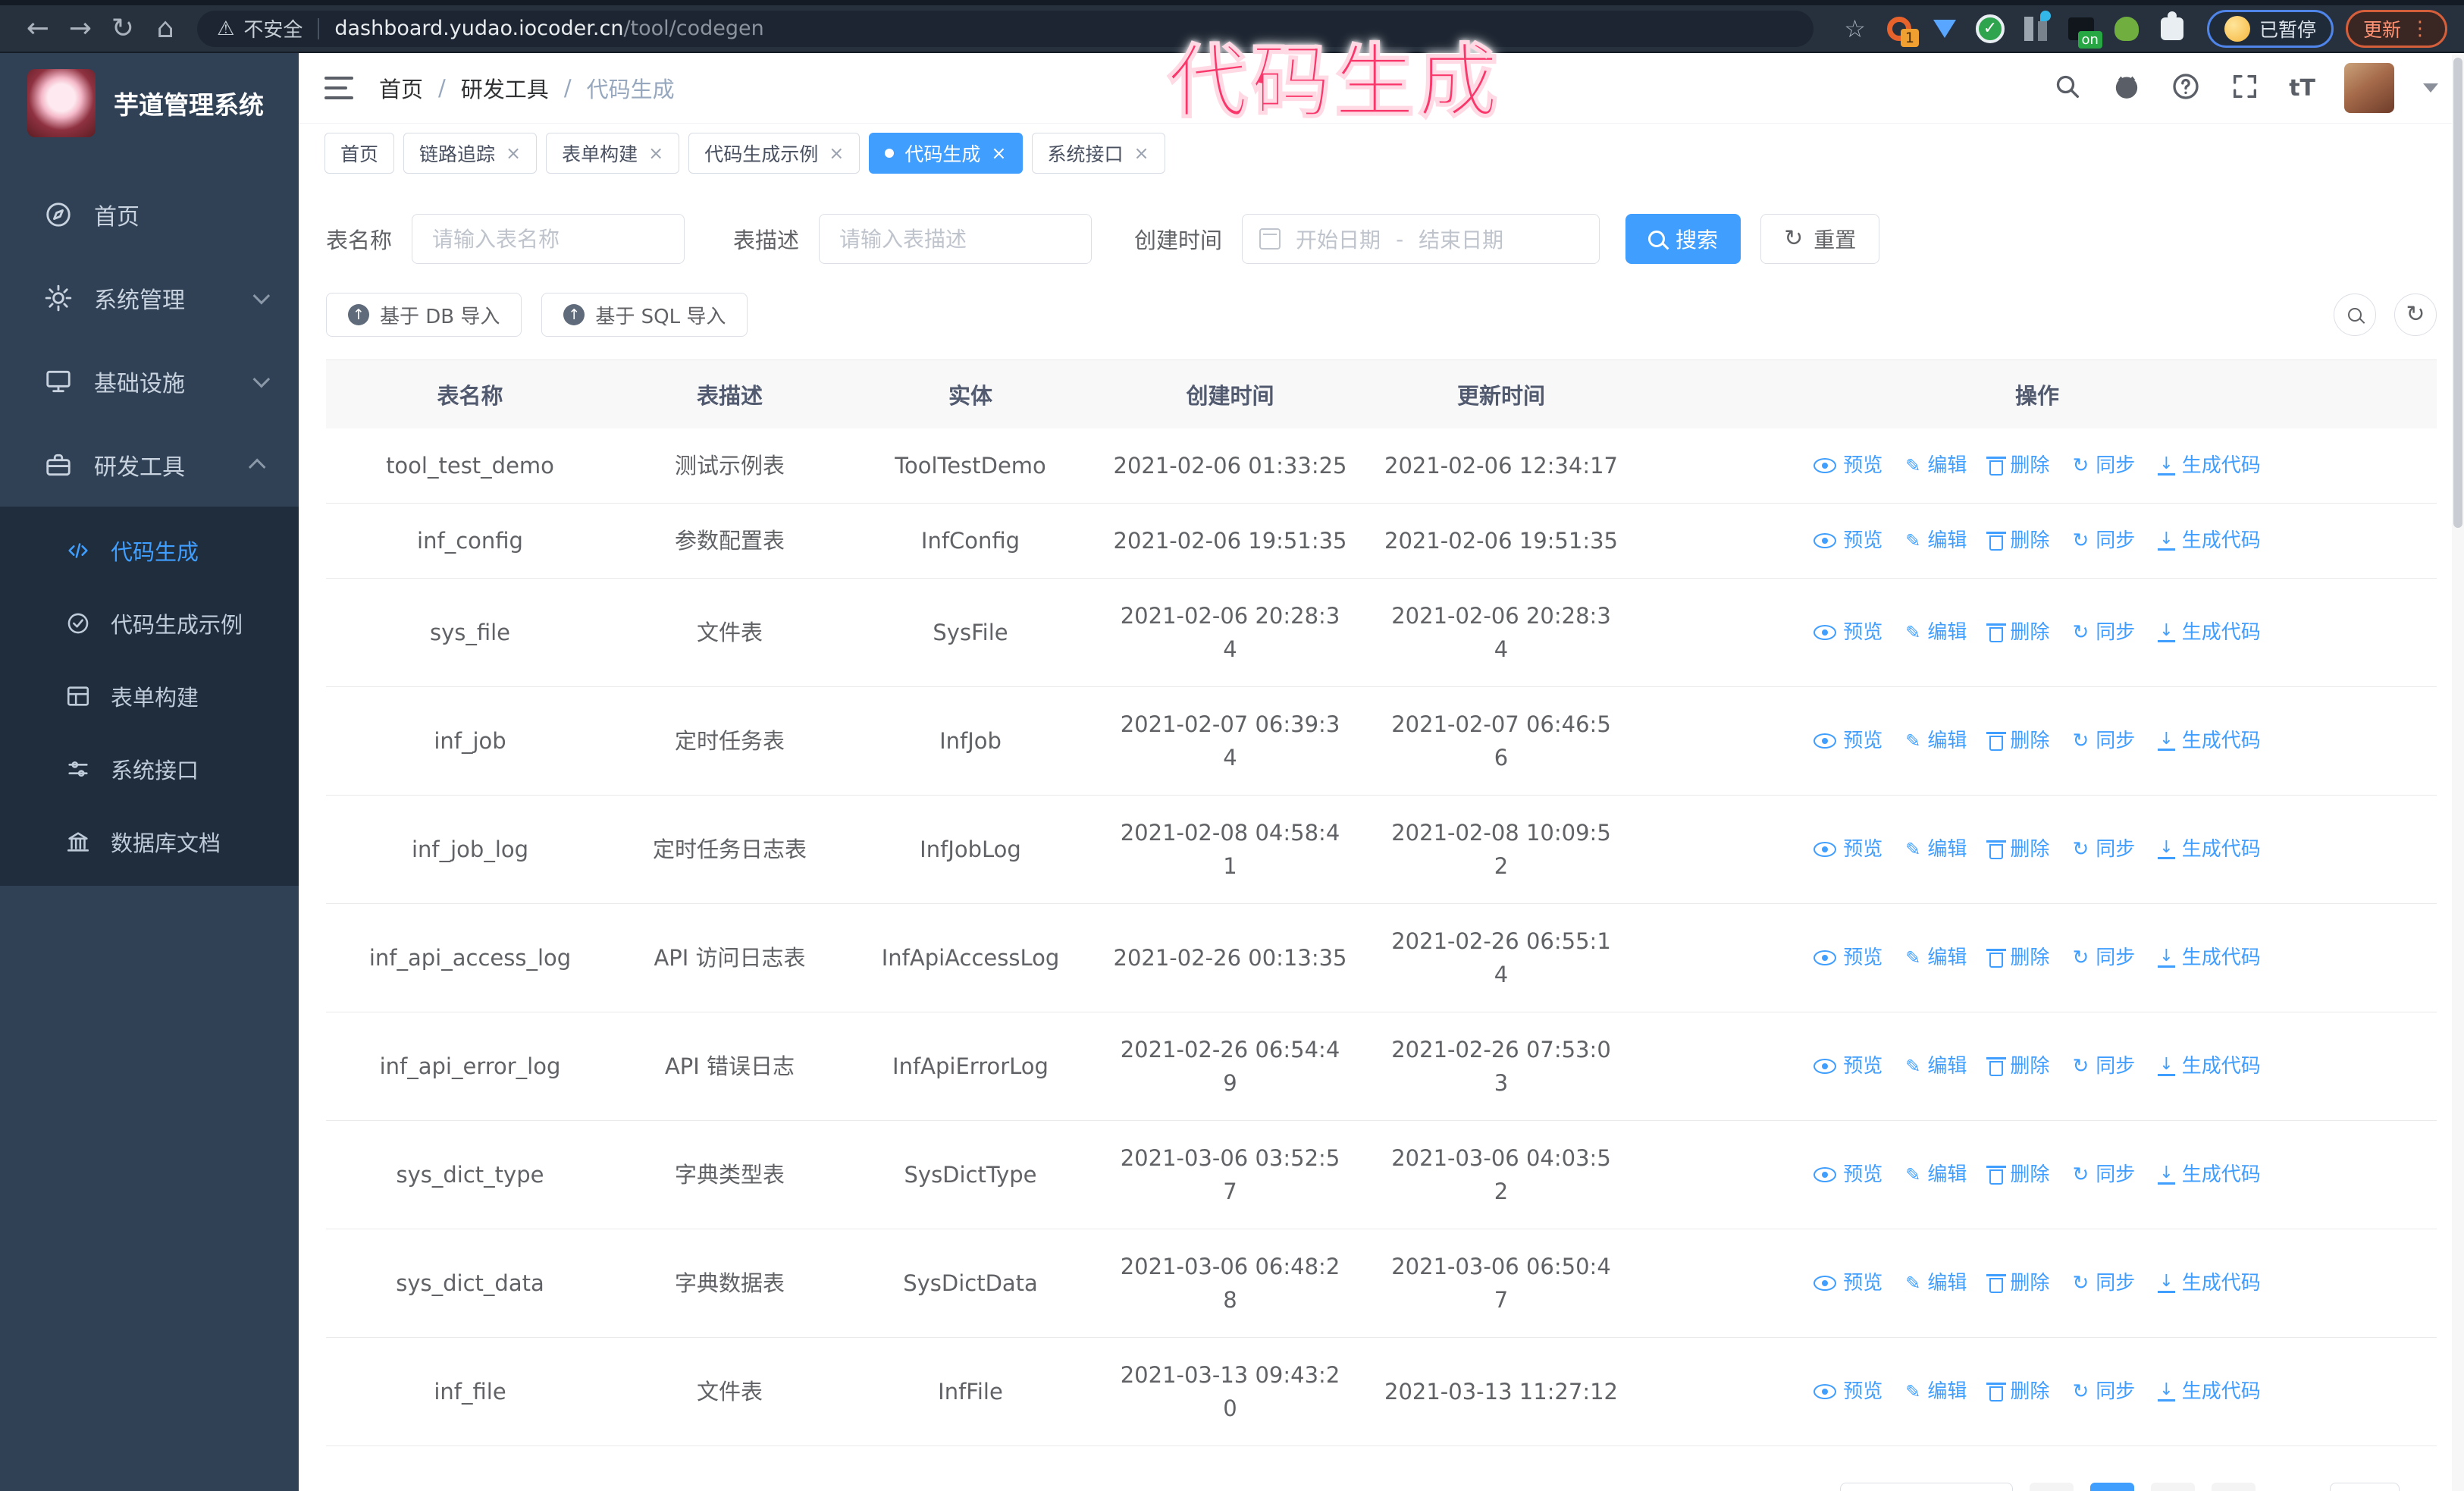 The width and height of the screenshot is (2464, 1491). Describe the element at coordinates (1902, 30) in the screenshot. I see `extension-orange-icon: 1` at that location.